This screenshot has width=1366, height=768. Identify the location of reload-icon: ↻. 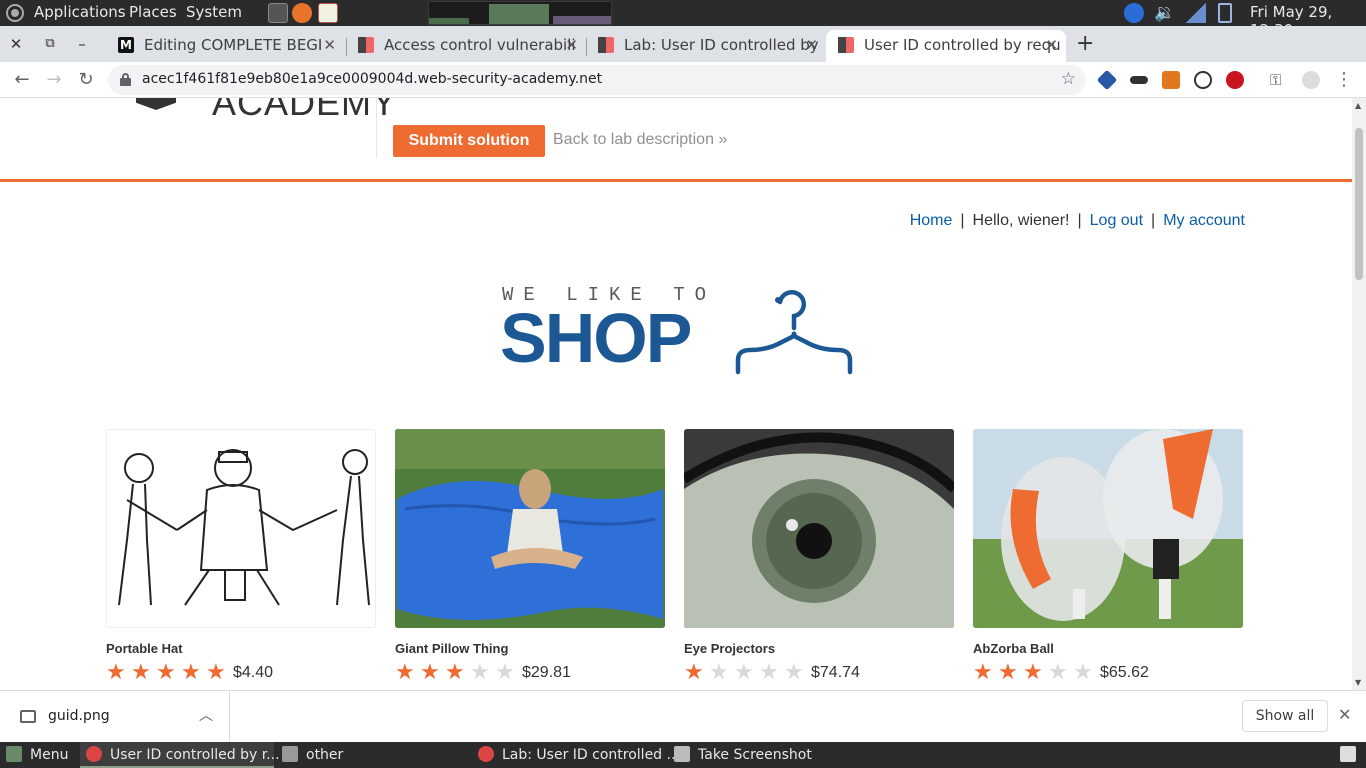
(86, 80).